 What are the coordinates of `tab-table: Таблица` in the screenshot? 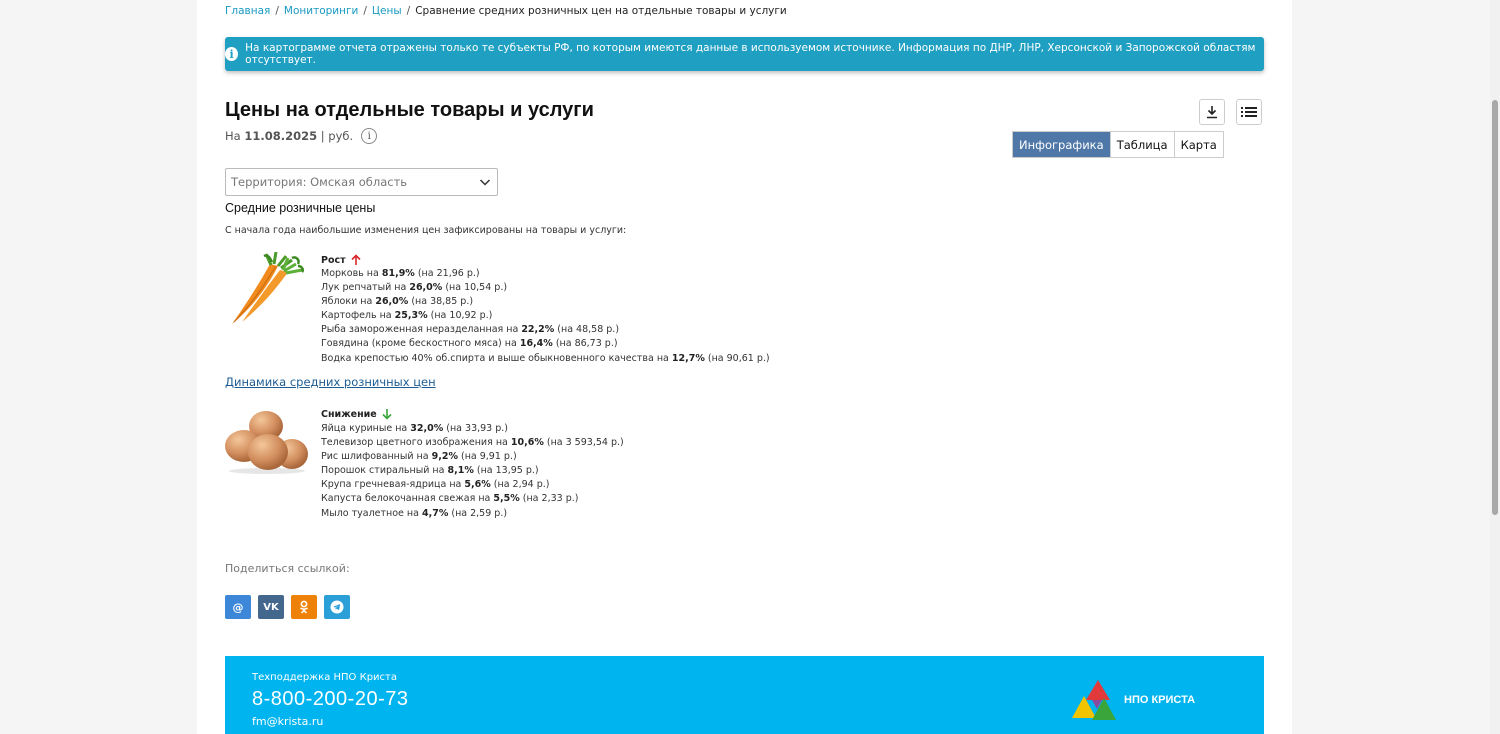 It's located at (1143, 144).